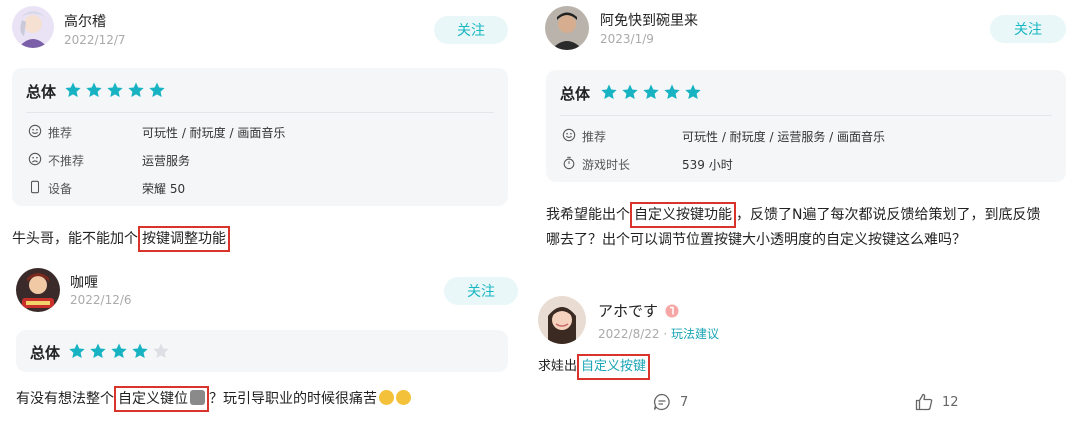  I want to click on highlight-box: 按键调整功能, so click(184, 239).